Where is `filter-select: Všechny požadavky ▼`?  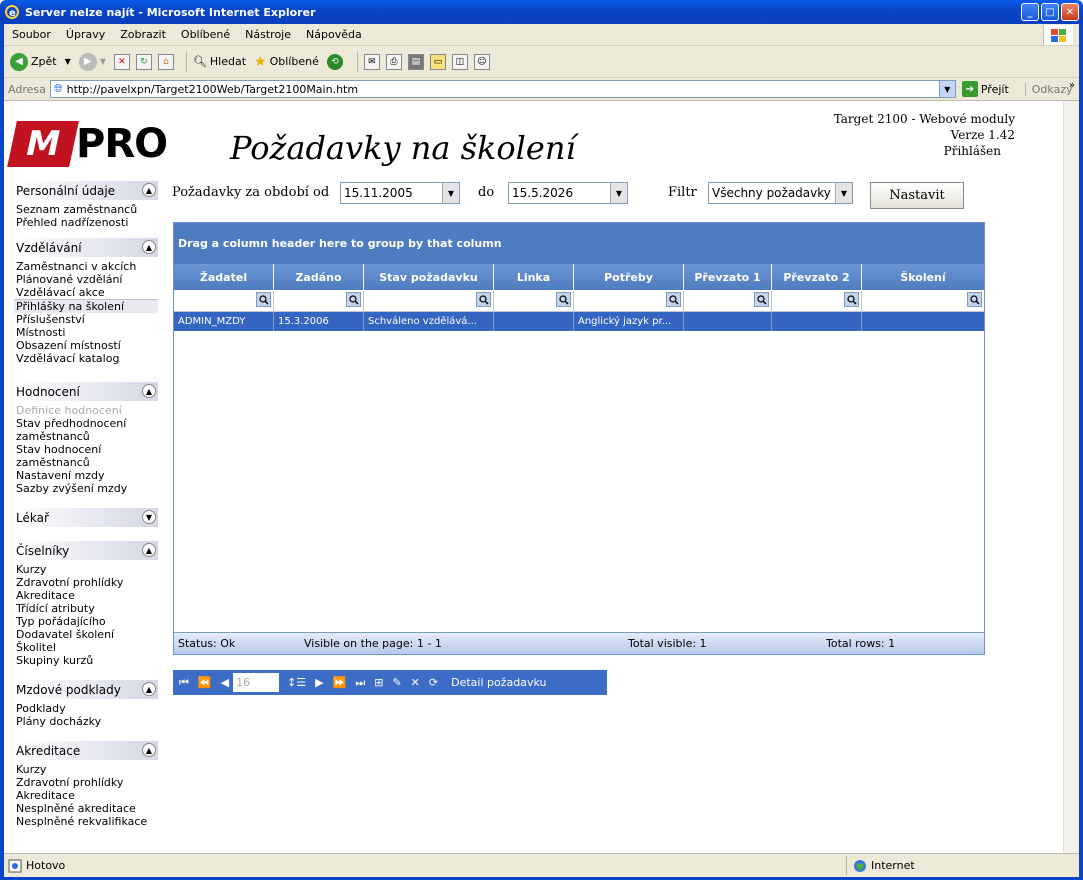
filter-select: Všechny požadavky ▼ is located at coordinates (780, 193).